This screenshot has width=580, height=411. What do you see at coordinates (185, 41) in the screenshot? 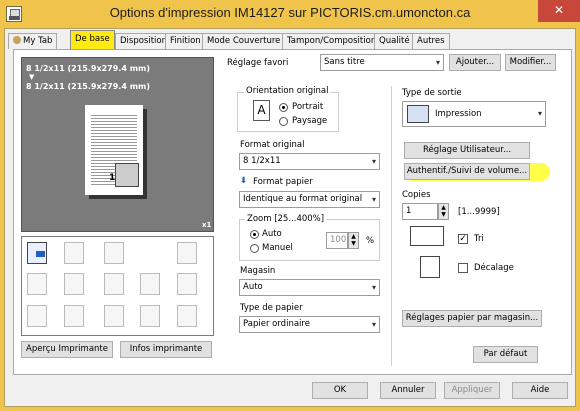
I see `tab-finition: Finition` at bounding box center [185, 41].